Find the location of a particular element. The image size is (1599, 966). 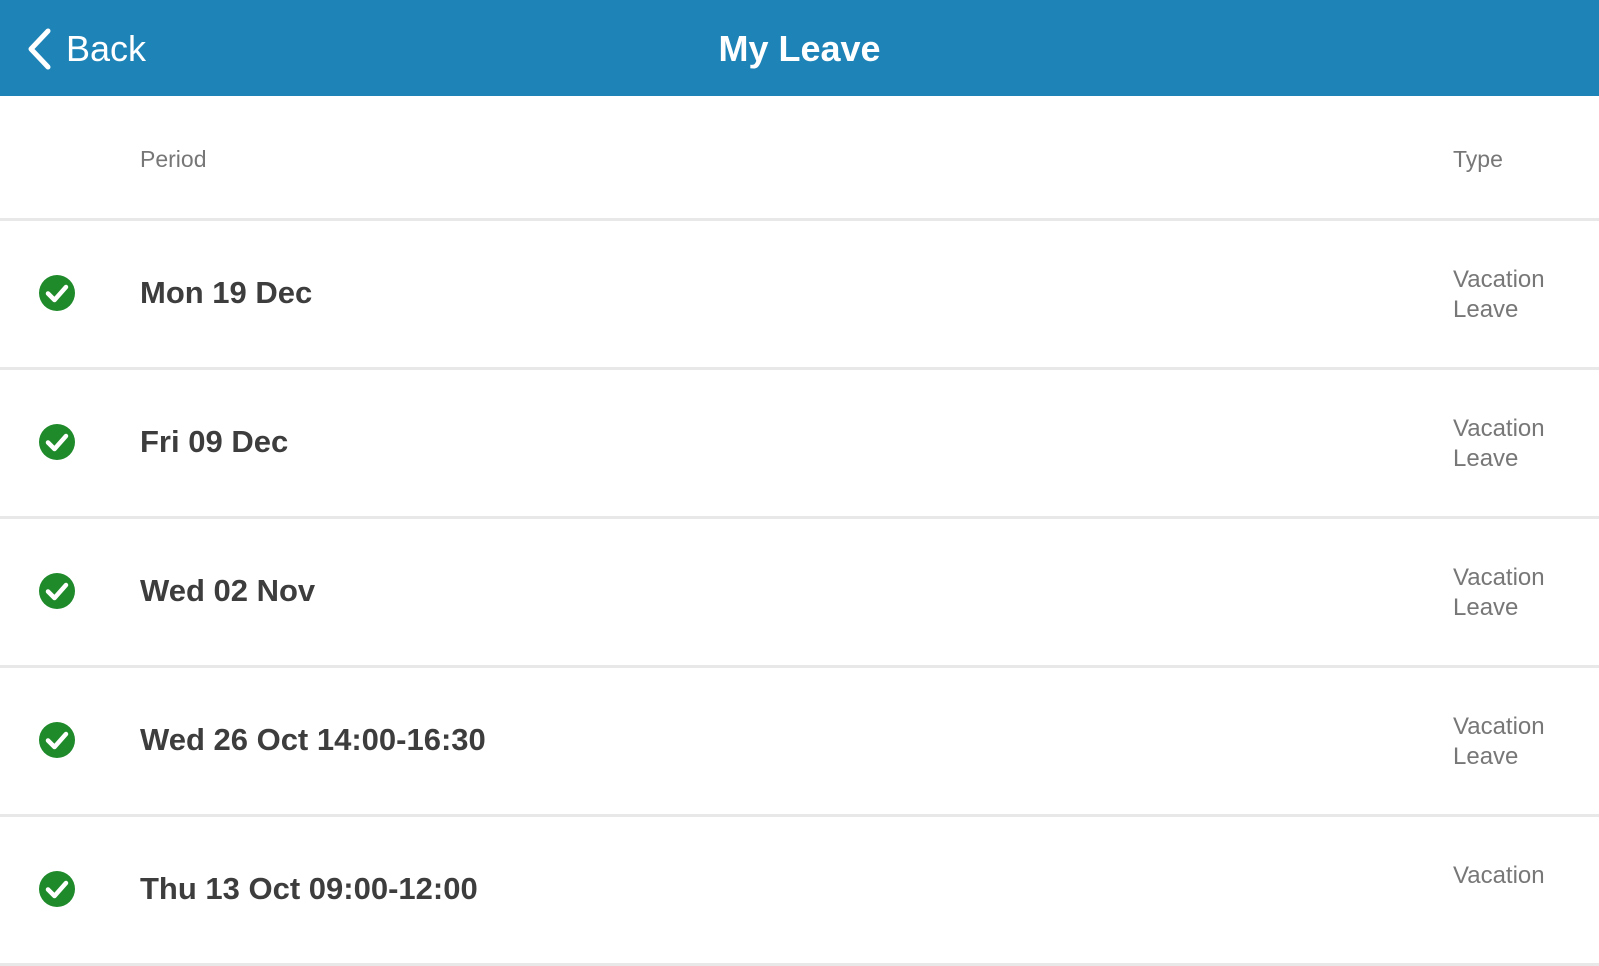

app-header: Back My Leave is located at coordinates (799, 48).